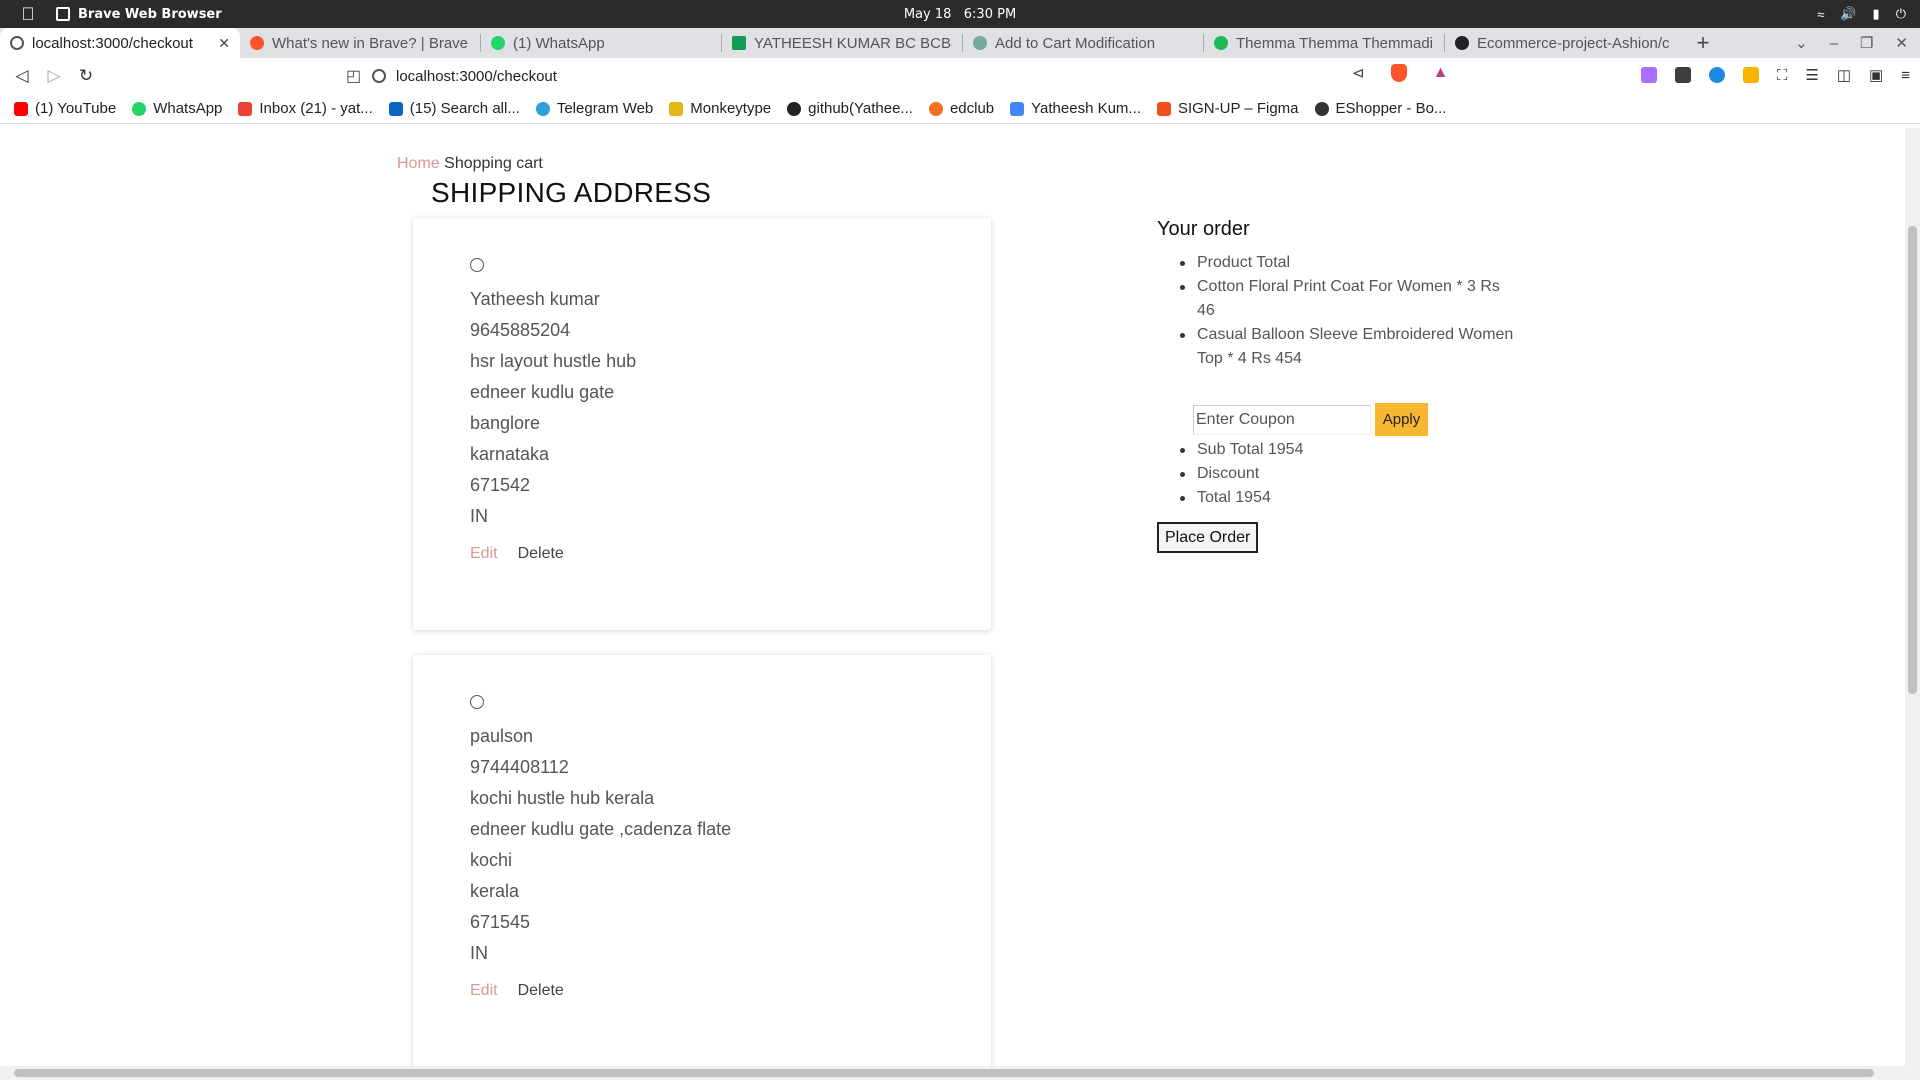 The width and height of the screenshot is (1920, 1080). I want to click on tab-sheets: YATHEESH KUMAR BC BCB86, so click(842, 43).